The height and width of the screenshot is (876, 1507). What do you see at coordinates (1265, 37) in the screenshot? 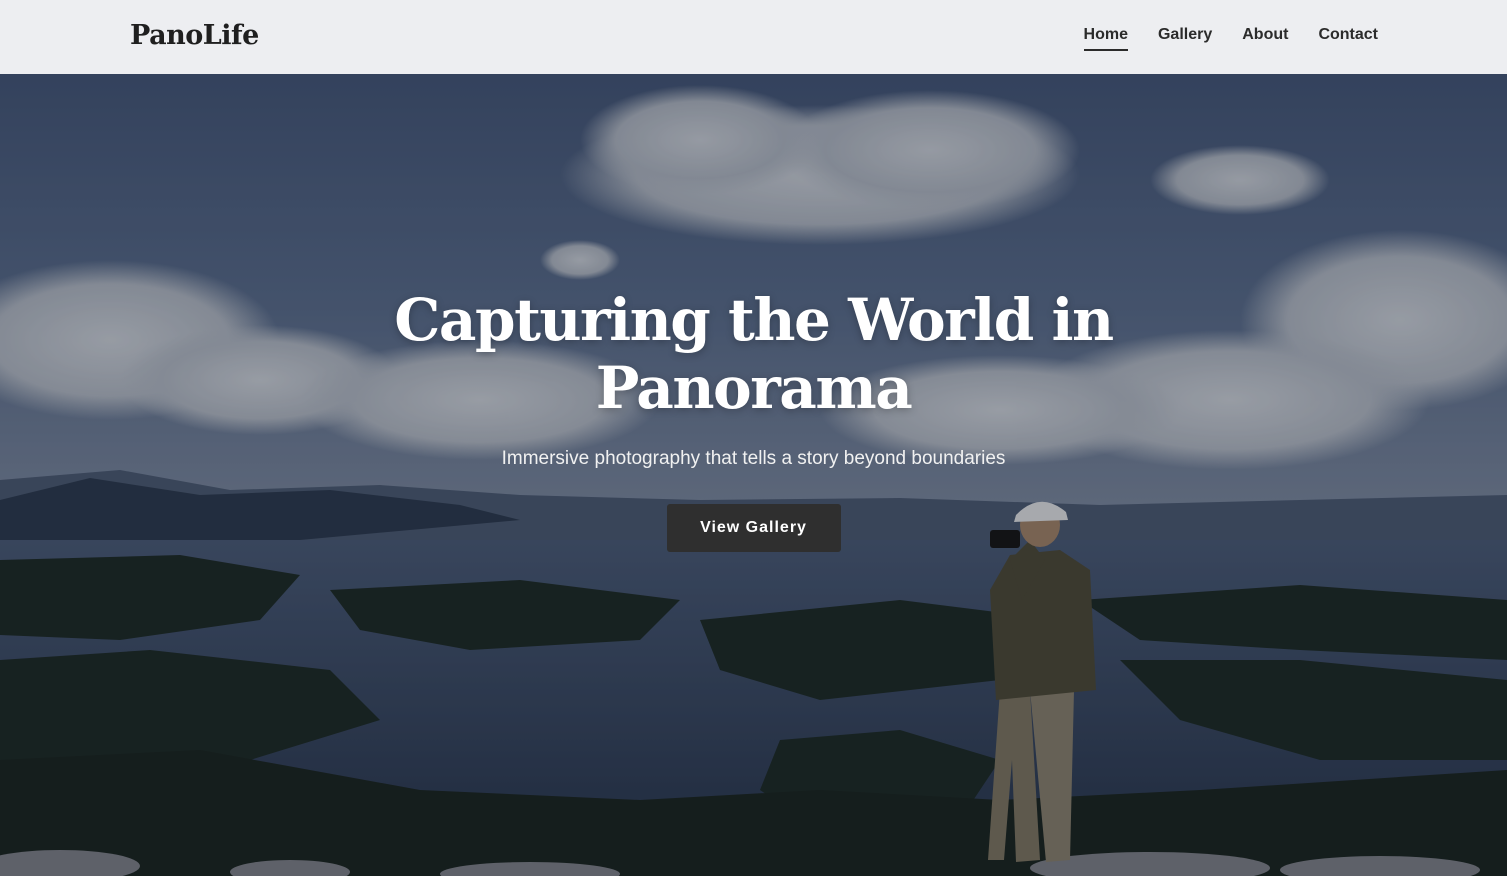
I see `nav-item-about: About` at bounding box center [1265, 37].